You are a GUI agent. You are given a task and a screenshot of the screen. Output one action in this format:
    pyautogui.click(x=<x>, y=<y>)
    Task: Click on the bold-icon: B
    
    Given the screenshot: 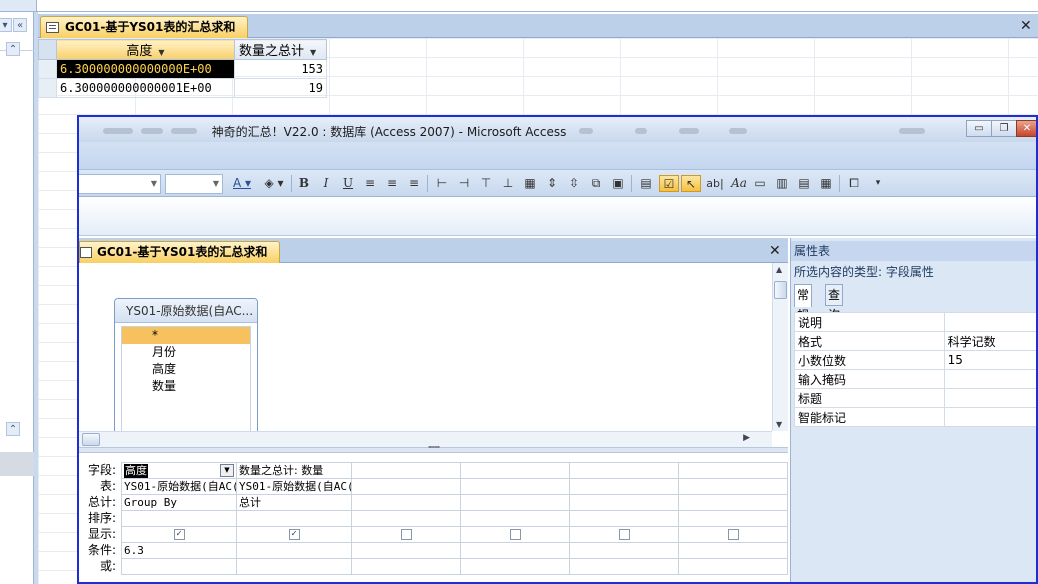 What is the action you would take?
    pyautogui.click(x=304, y=183)
    